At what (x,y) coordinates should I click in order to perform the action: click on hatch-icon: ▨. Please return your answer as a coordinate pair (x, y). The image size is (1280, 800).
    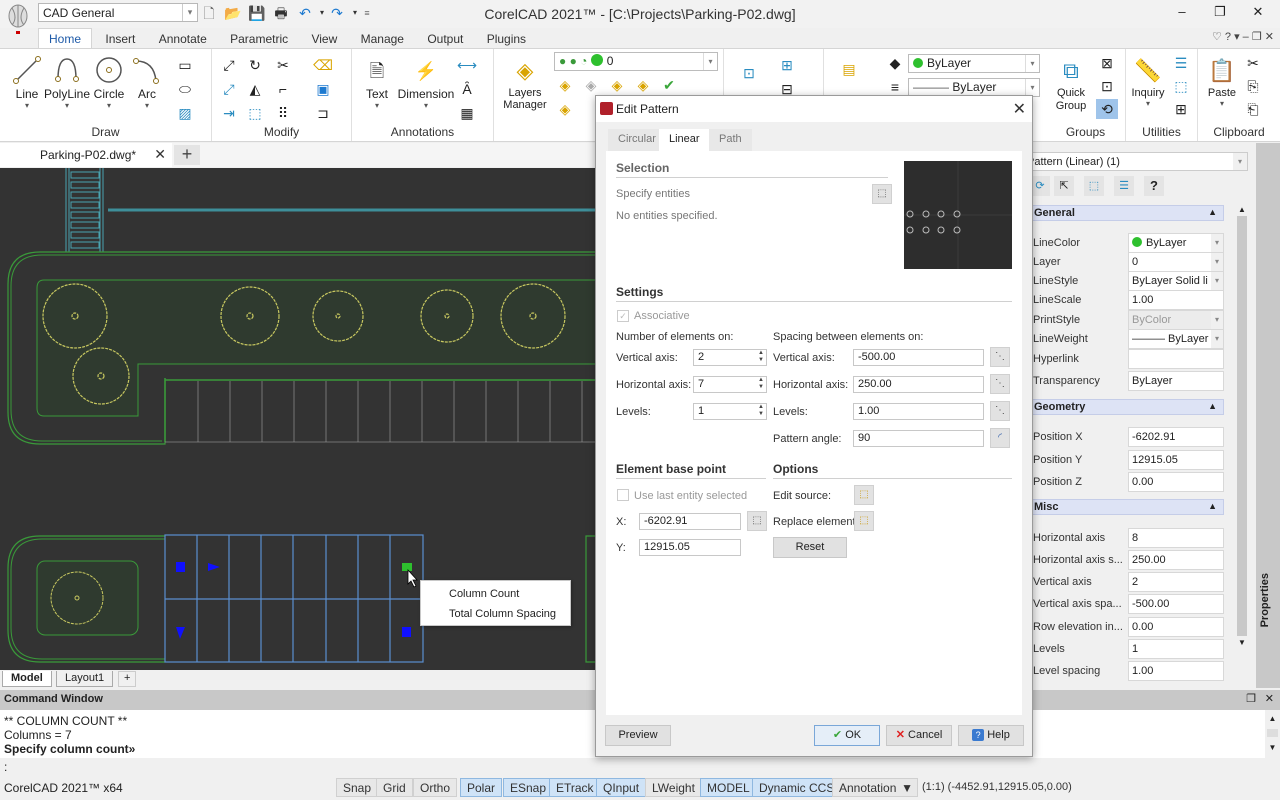
    Looking at the image, I should click on (185, 113).